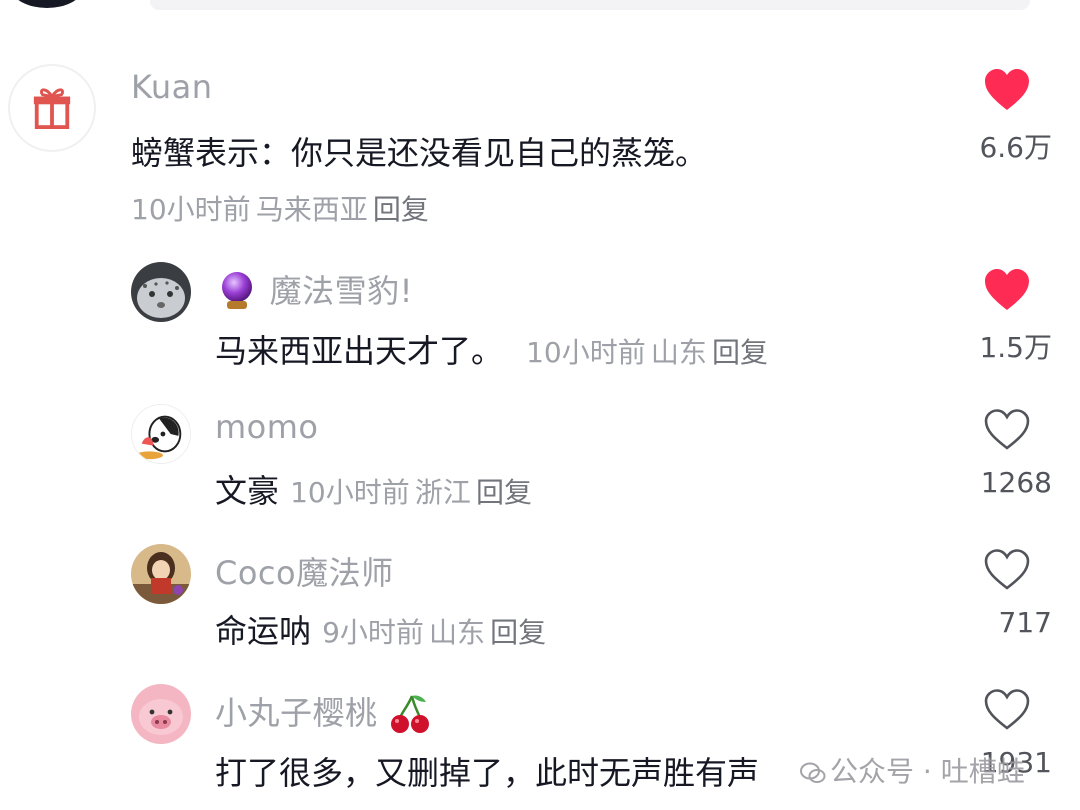 The width and height of the screenshot is (1080, 810). What do you see at coordinates (267, 427) in the screenshot?
I see `comment-username: momo` at bounding box center [267, 427].